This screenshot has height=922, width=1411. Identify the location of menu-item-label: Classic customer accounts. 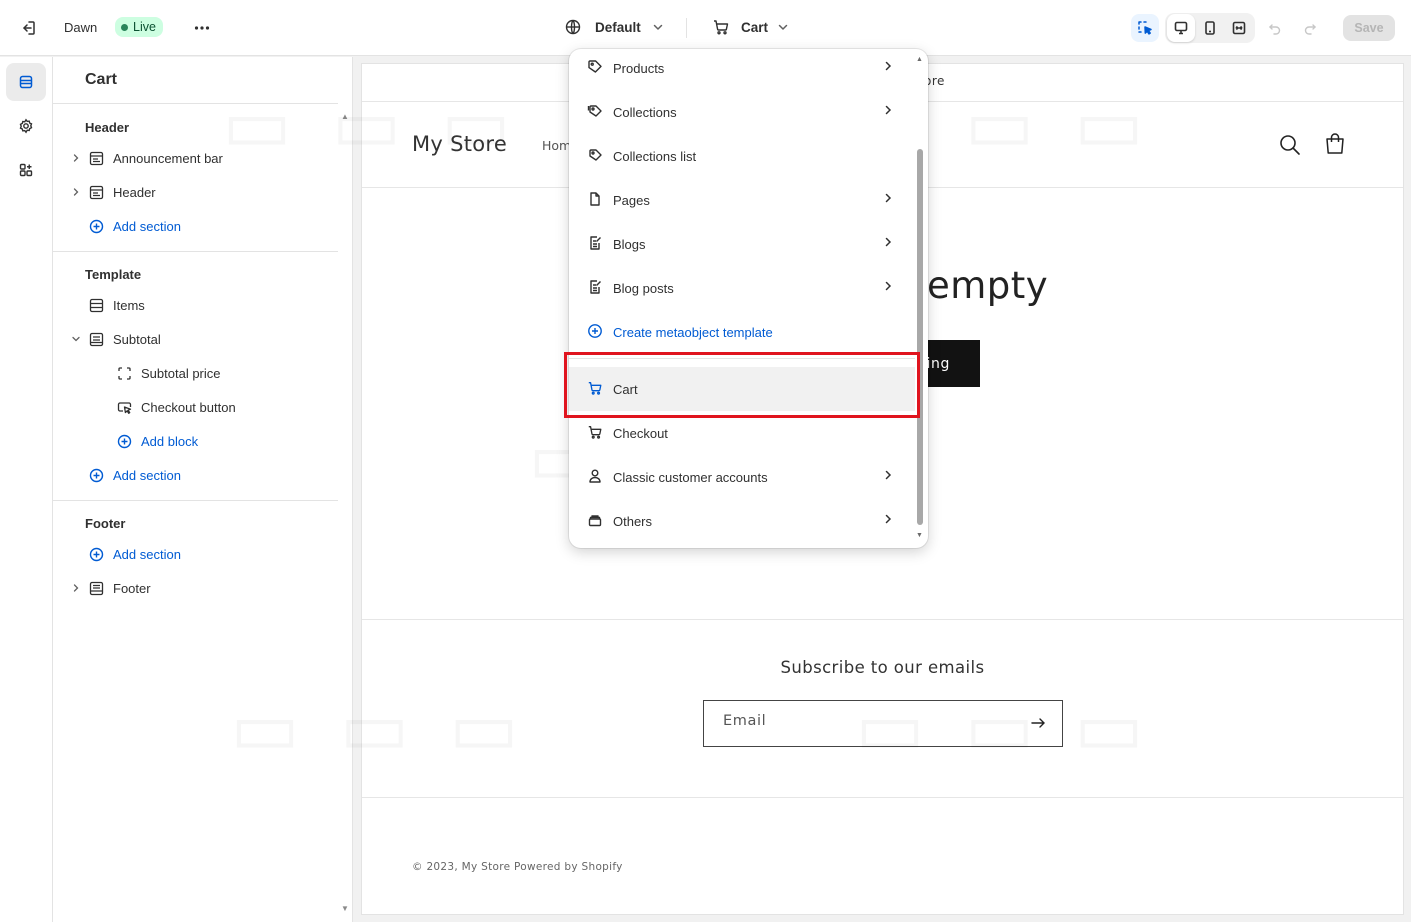
(690, 477).